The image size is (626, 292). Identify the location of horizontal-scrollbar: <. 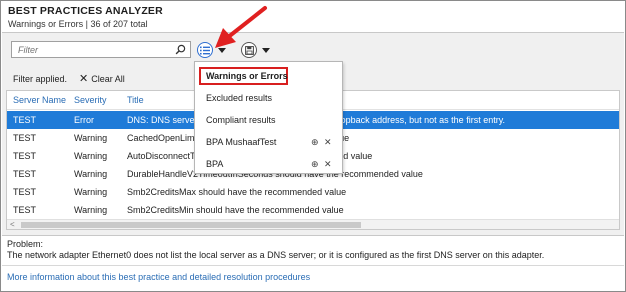
(313, 224).